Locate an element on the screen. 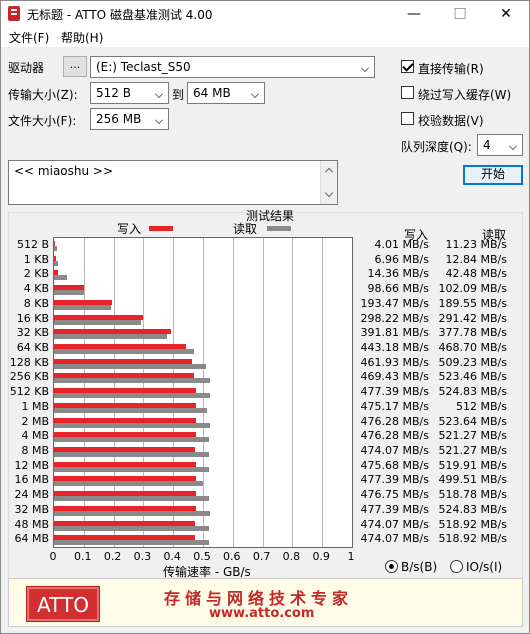 Image resolution: width=530 pixels, height=634 pixels. gridline is located at coordinates (293, 392).